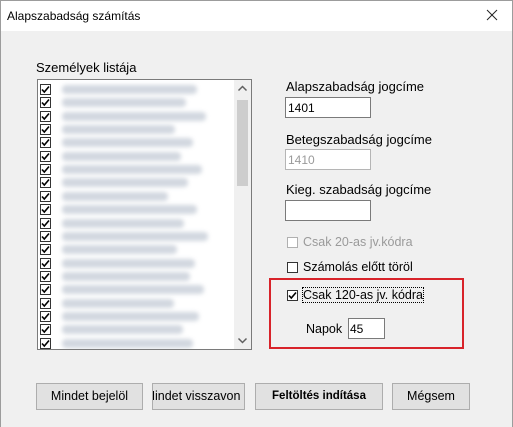 The width and height of the screenshot is (513, 427). Describe the element at coordinates (358, 242) in the screenshot. I see `only-20-code-label: Csak 20-as jv.kódra` at that location.